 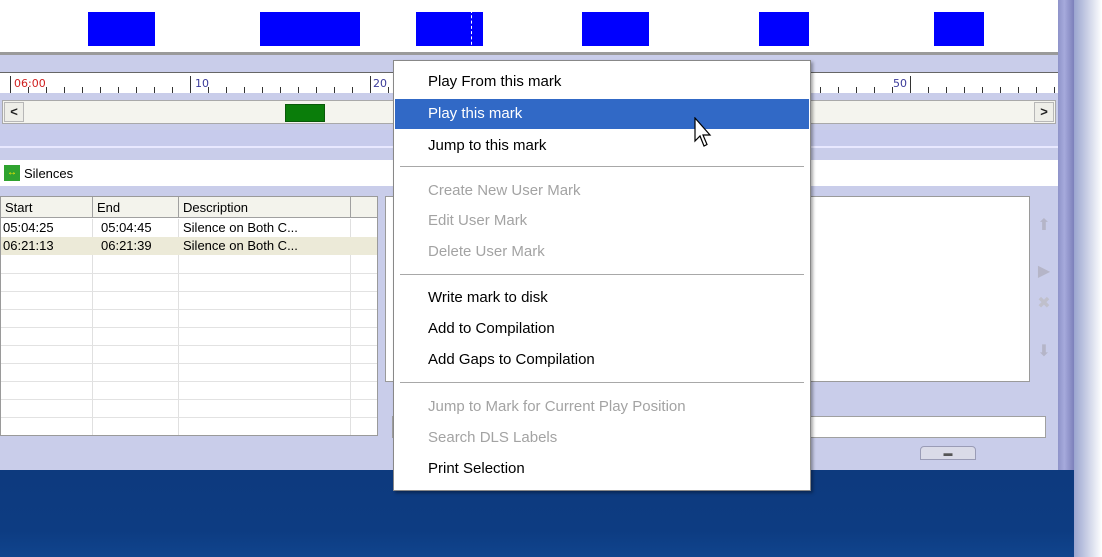 I want to click on silences-title: Silences, so click(x=49, y=173).